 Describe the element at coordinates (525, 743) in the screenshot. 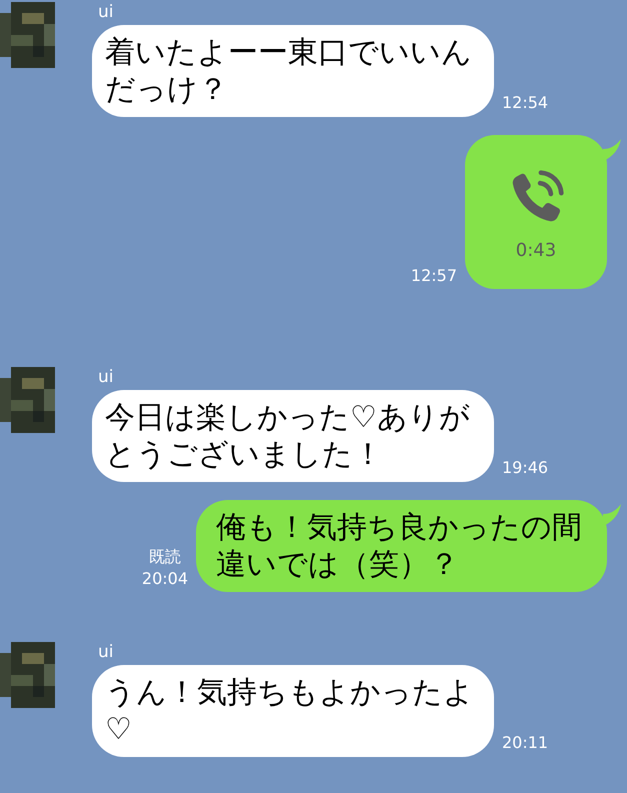

I see `message-time: 20:11` at that location.